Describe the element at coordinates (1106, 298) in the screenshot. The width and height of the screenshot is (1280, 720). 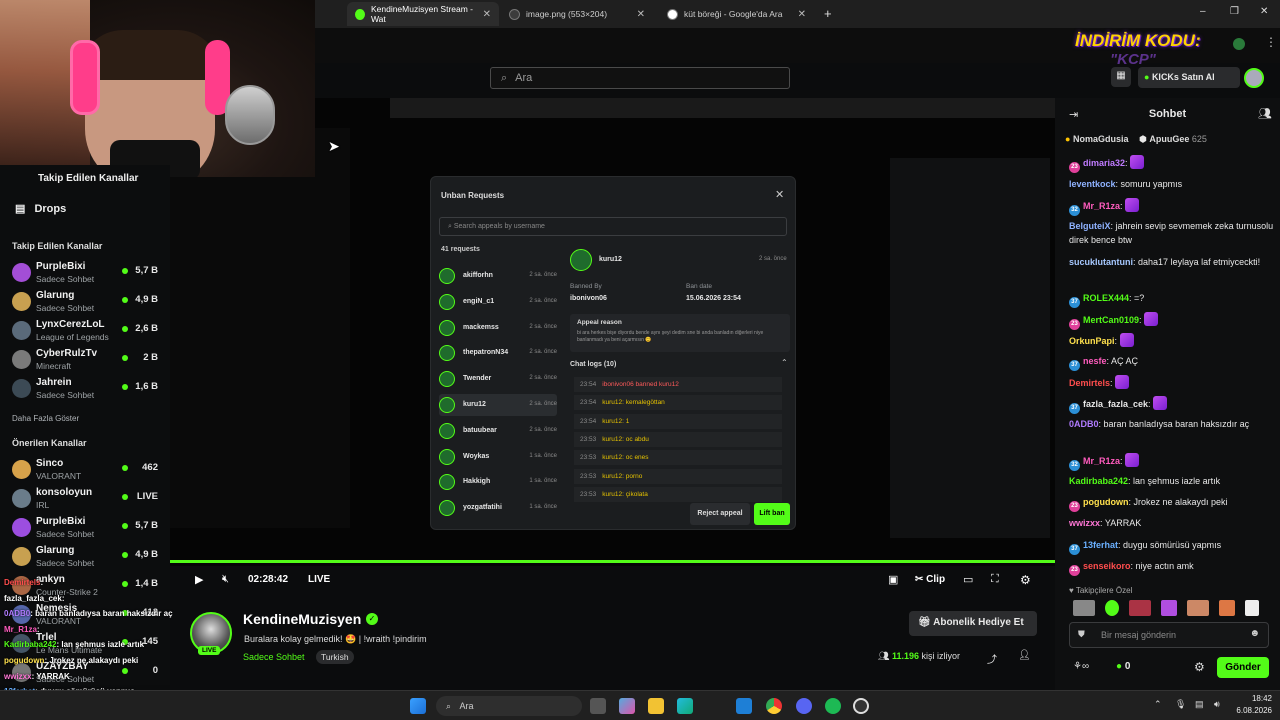
I see `chat-username: ROLEX444` at that location.